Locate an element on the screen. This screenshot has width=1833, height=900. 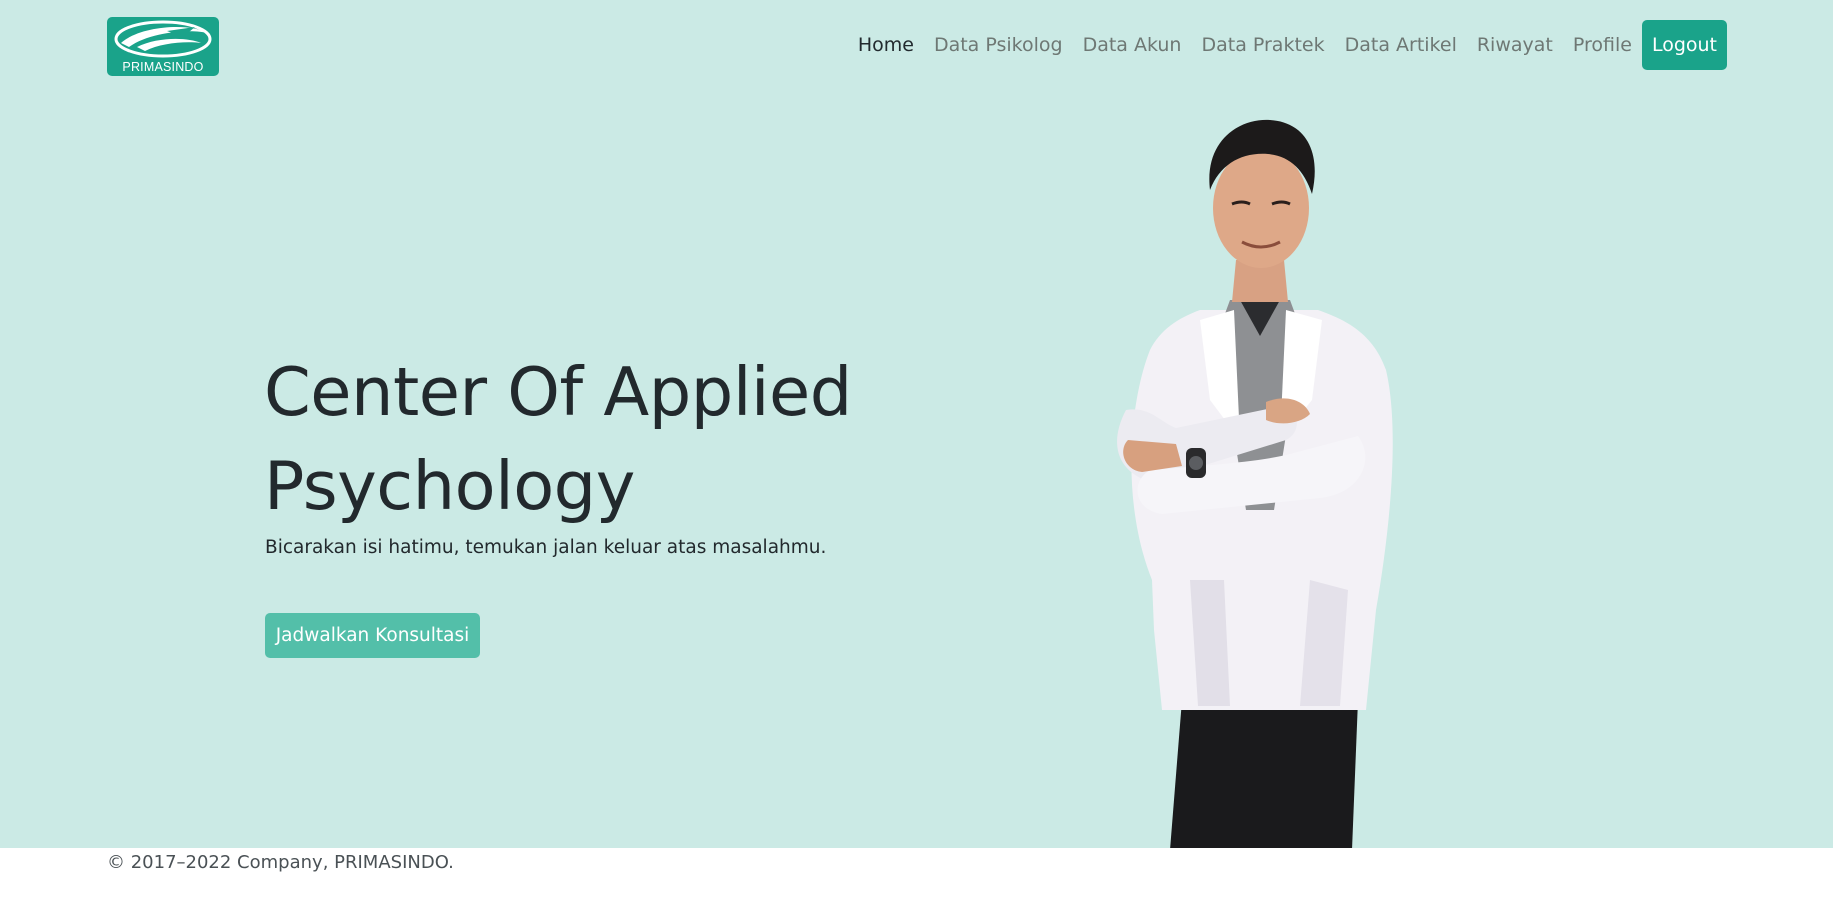
hero-title: Center Of Applied Psychology is located at coordinates (558, 439).